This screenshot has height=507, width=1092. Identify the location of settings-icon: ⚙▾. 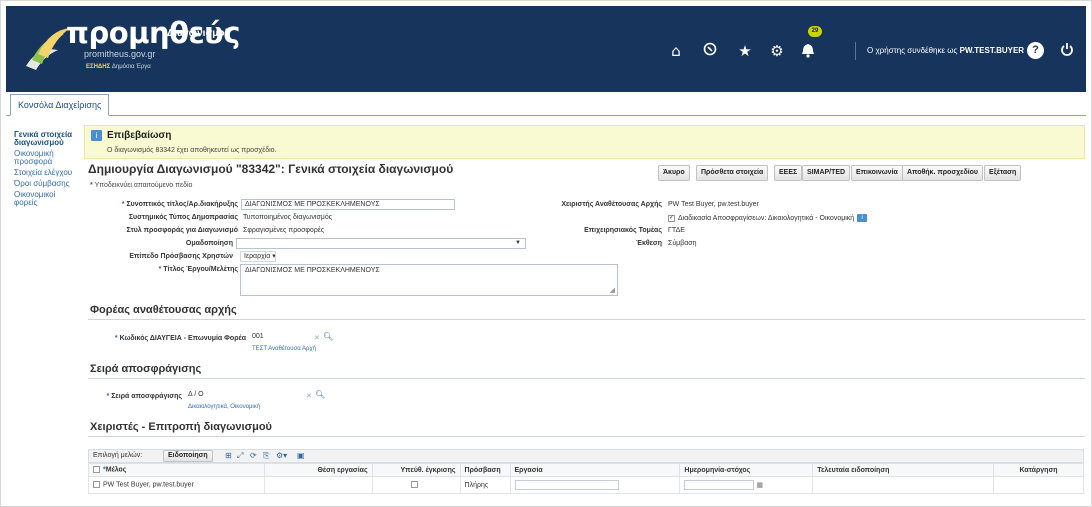
(281, 455).